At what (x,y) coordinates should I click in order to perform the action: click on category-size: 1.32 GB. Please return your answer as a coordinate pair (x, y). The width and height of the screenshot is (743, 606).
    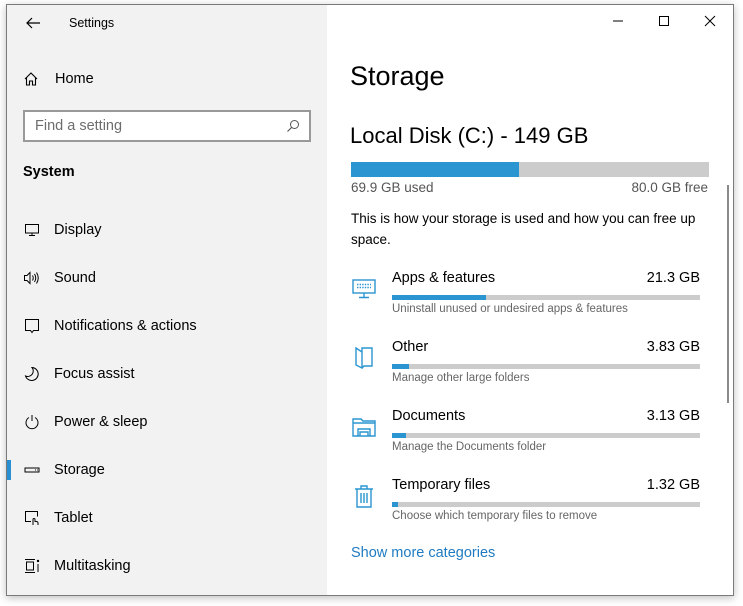
    Looking at the image, I should click on (673, 485).